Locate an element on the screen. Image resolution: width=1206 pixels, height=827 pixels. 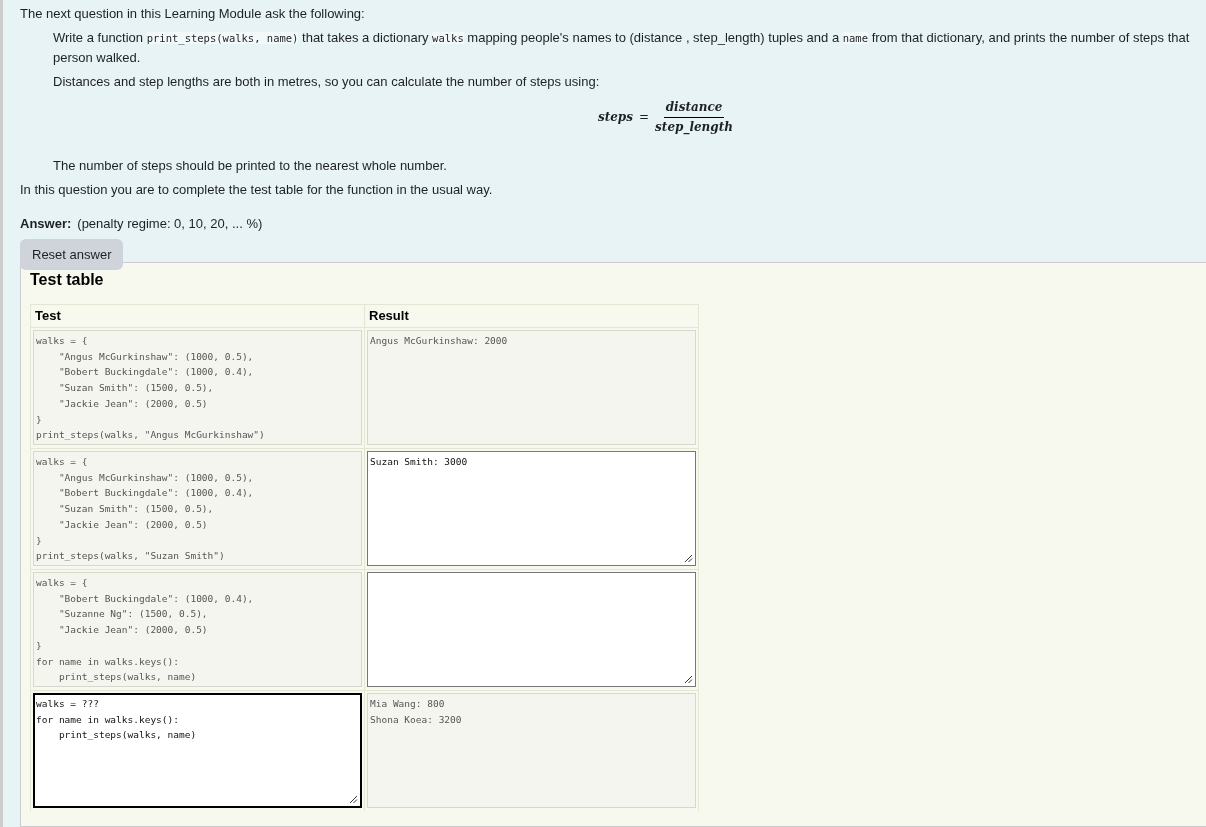
code-input-field: walks = ??? for name in walks.keys(): print_steps(walks, name) is located at coordinates (197, 750).